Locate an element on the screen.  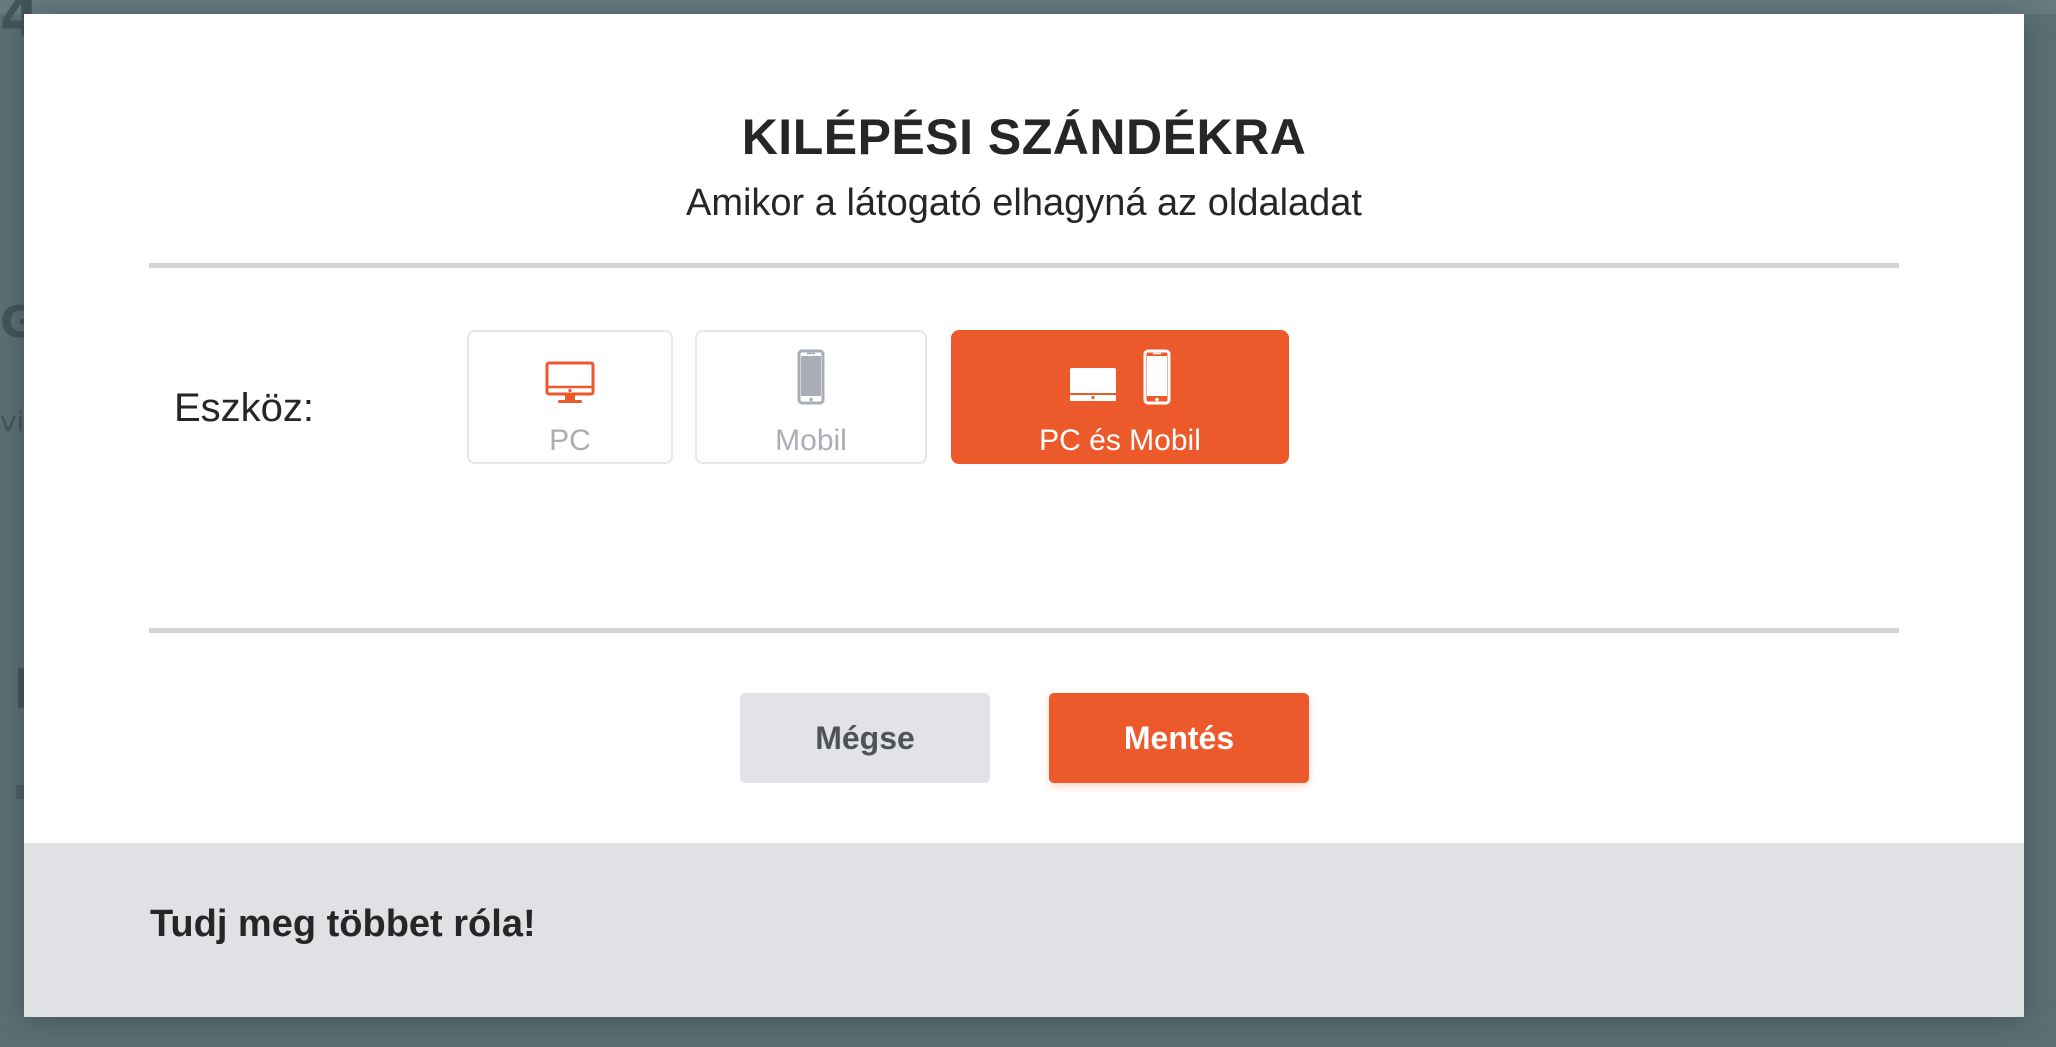
device-option-label: PC is located at coordinates (570, 440).